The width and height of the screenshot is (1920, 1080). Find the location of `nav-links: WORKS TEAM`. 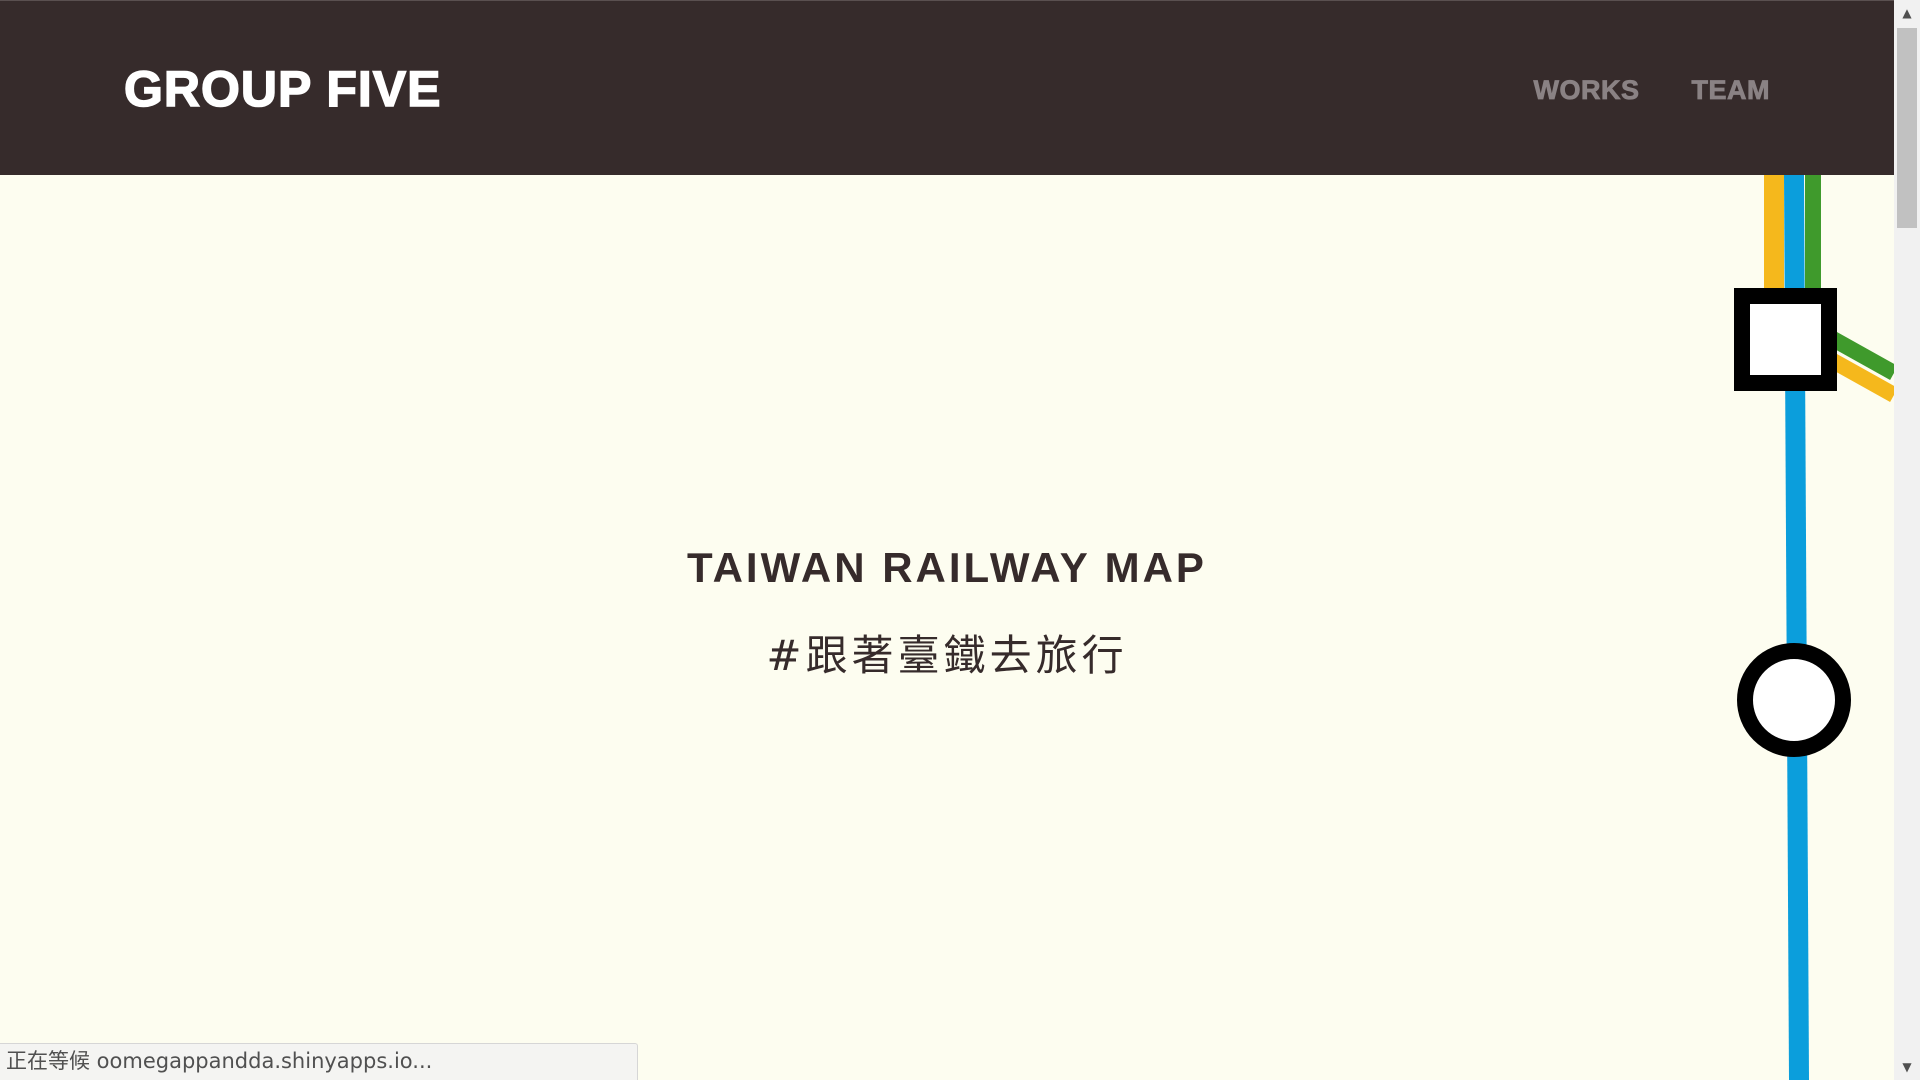

nav-links: WORKS TEAM is located at coordinates (1652, 90).